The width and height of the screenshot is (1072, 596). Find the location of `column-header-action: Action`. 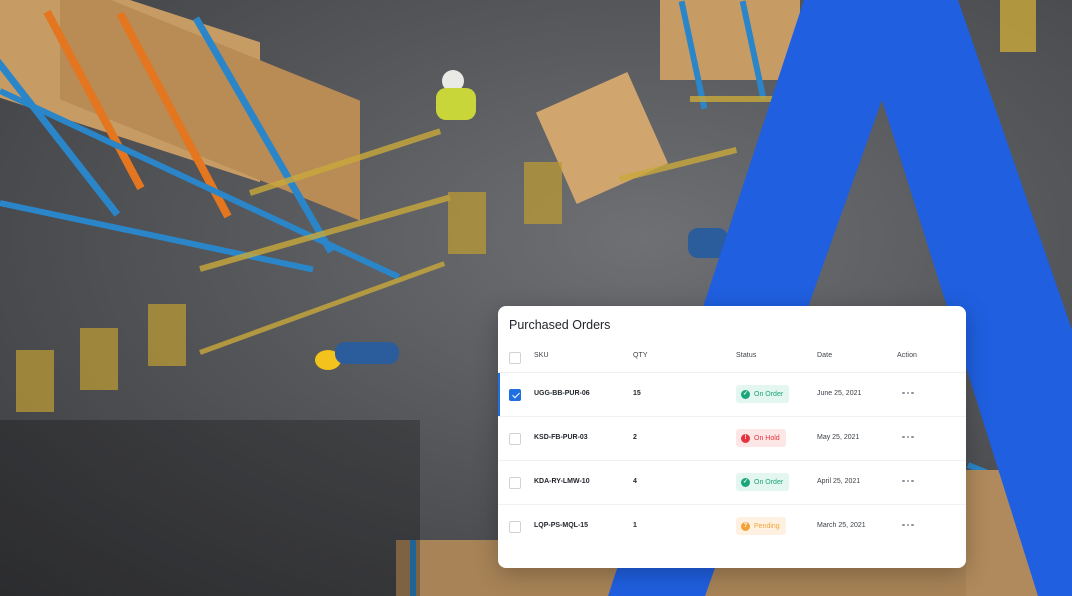

column-header-action: Action is located at coordinates (907, 355).